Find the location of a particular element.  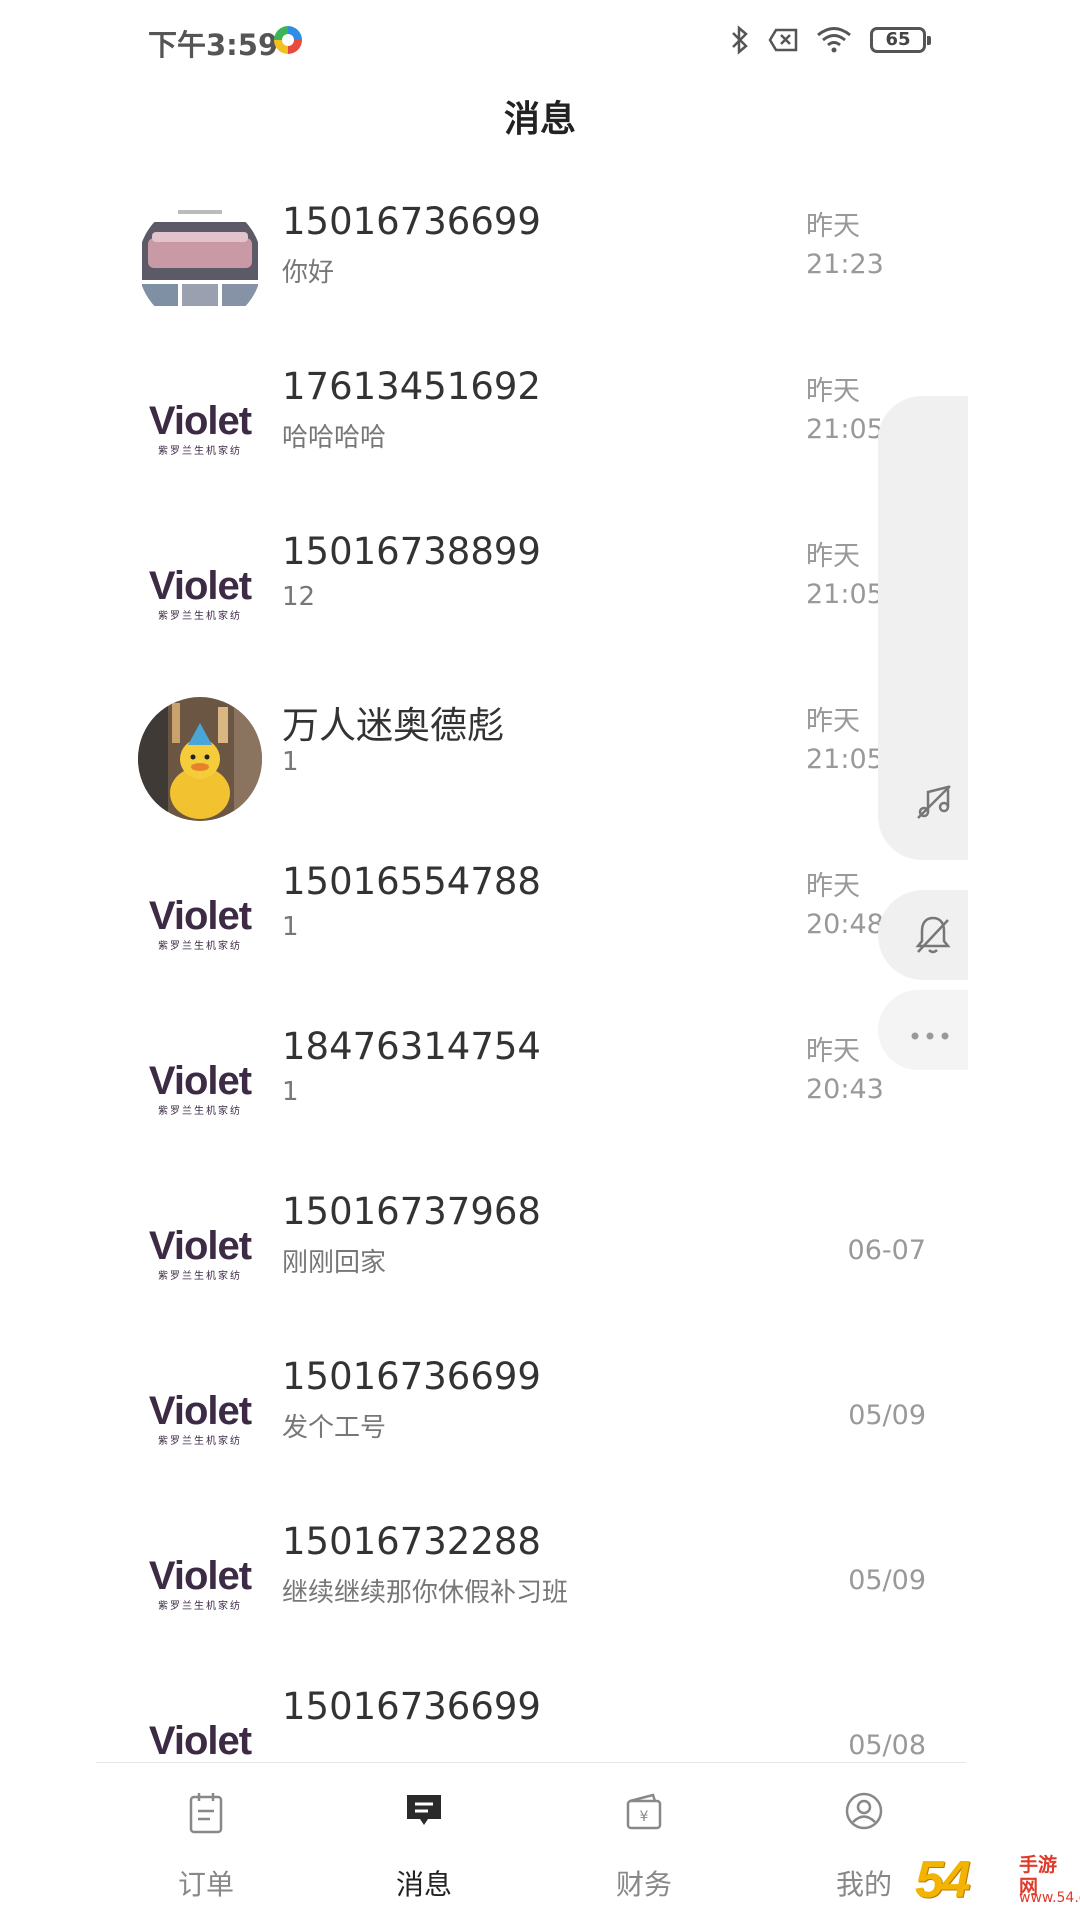

timestamp-time: 20:43 is located at coordinates (845, 1089).